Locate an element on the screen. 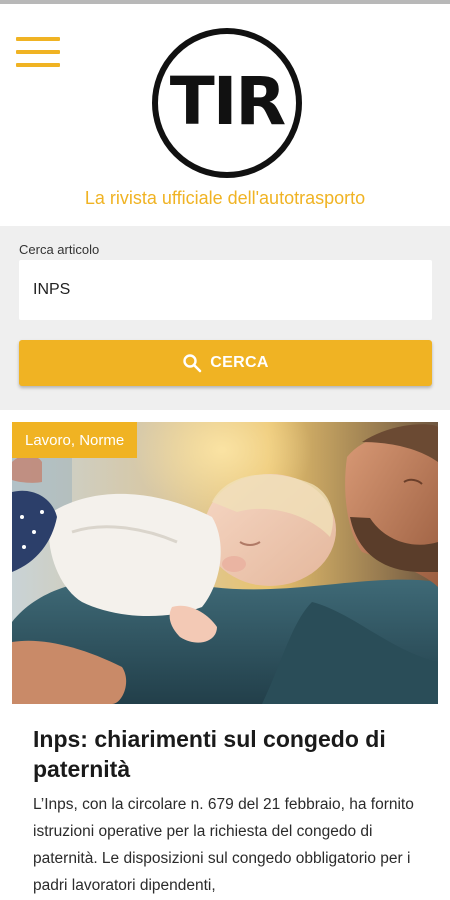  tagline: La rivista ufficiale dell'autotrasporto is located at coordinates (225, 198).